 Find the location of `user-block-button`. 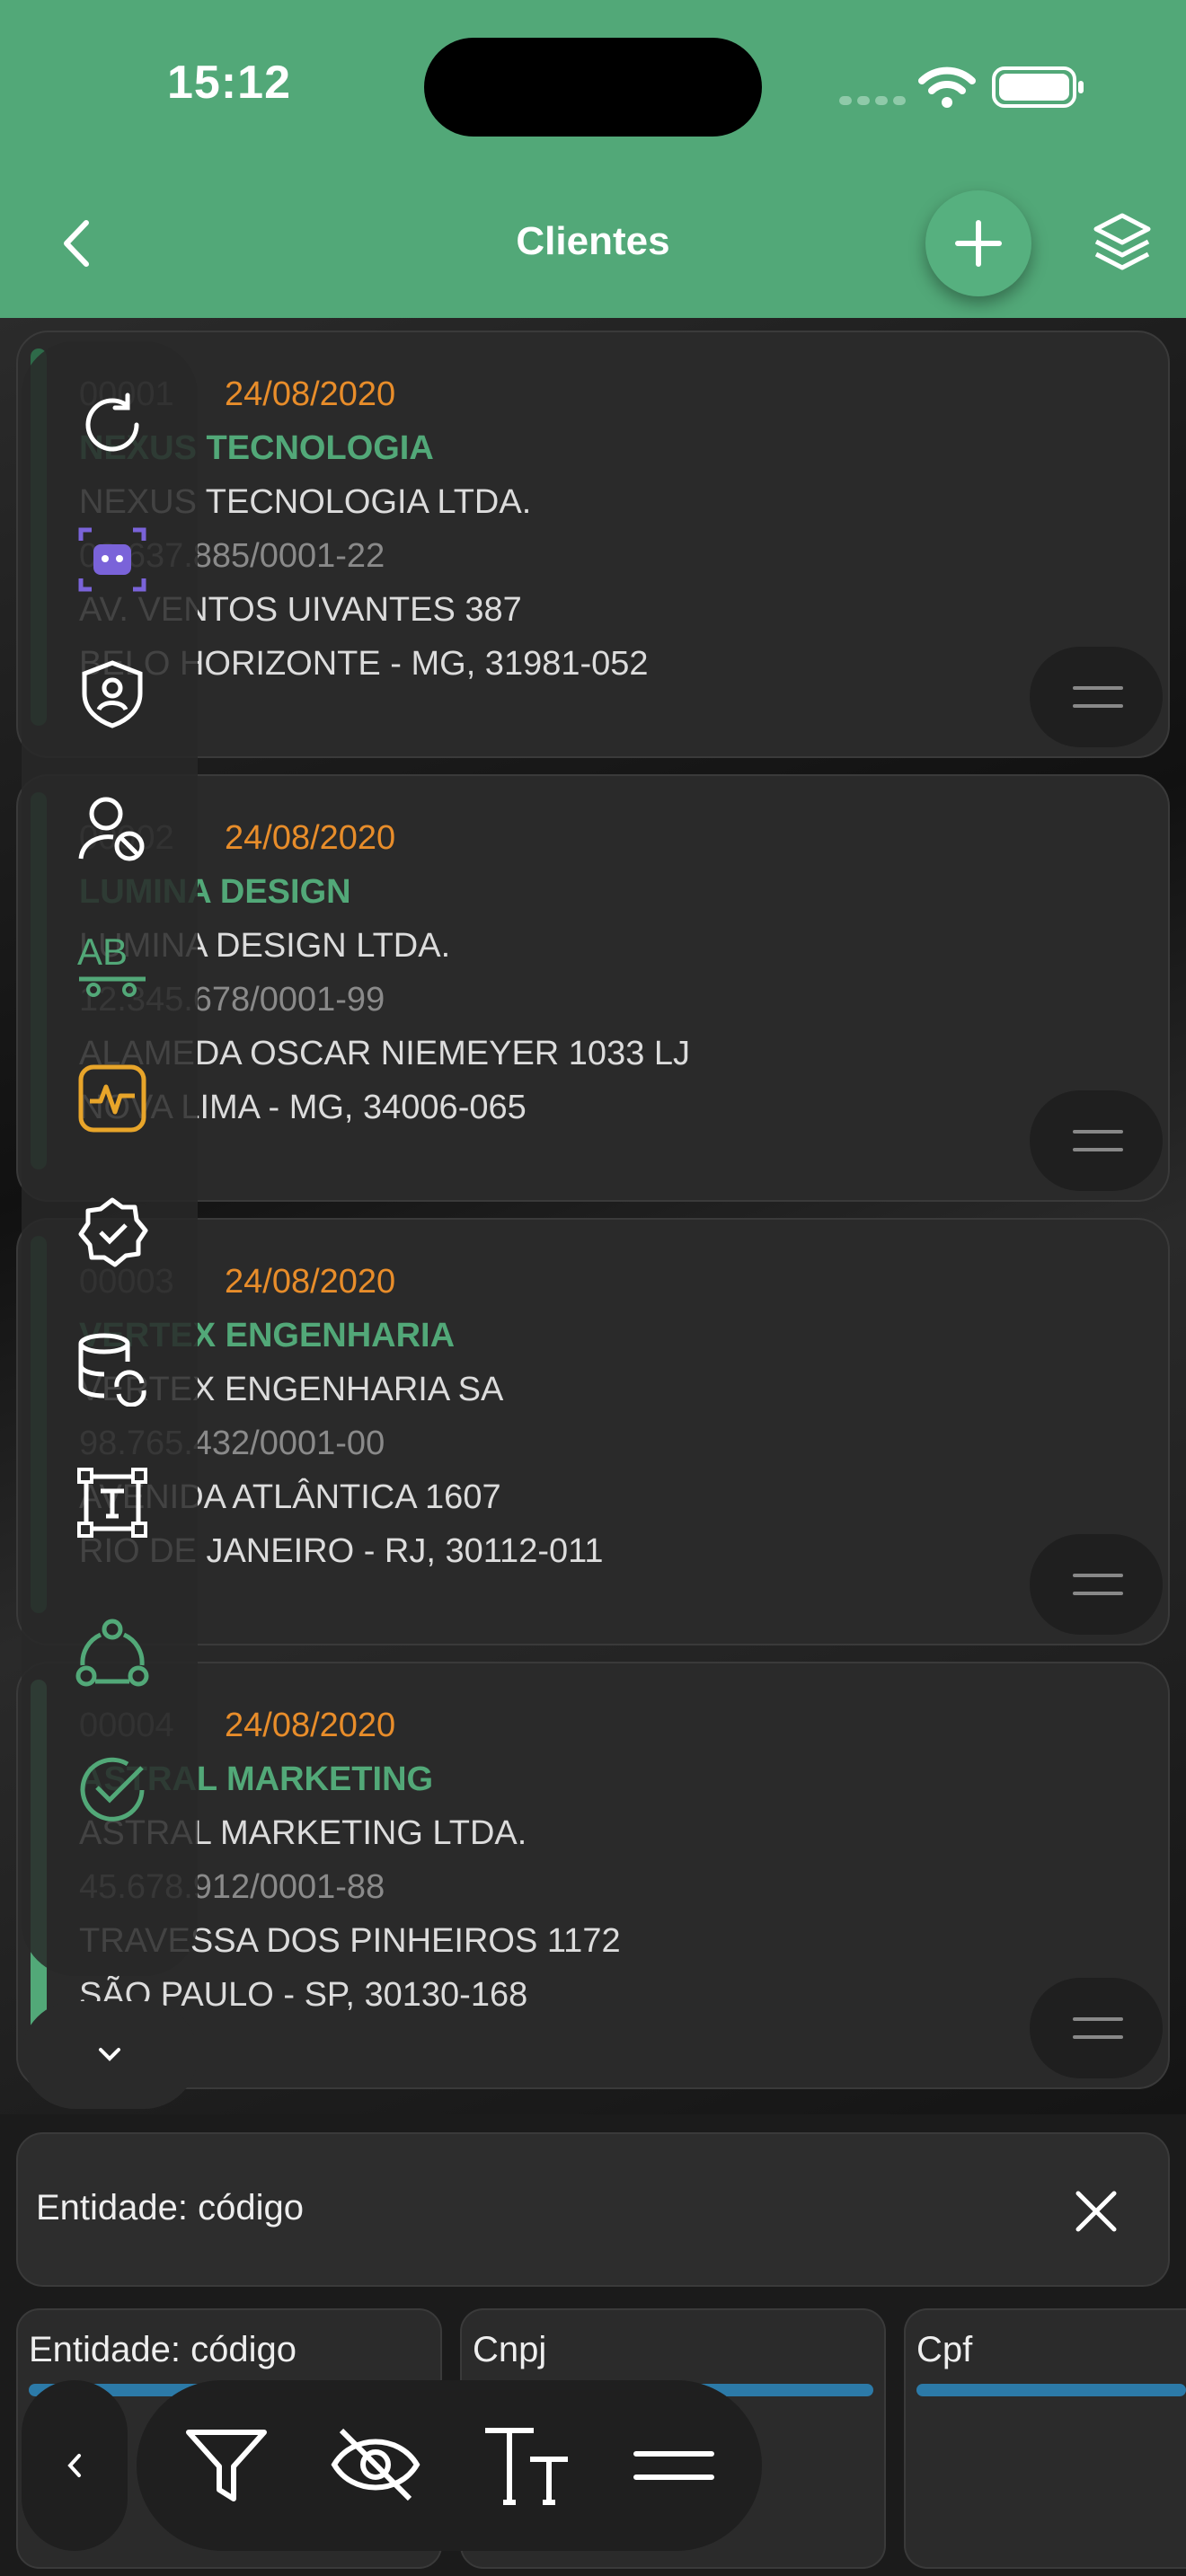

user-block-button is located at coordinates (112, 829).